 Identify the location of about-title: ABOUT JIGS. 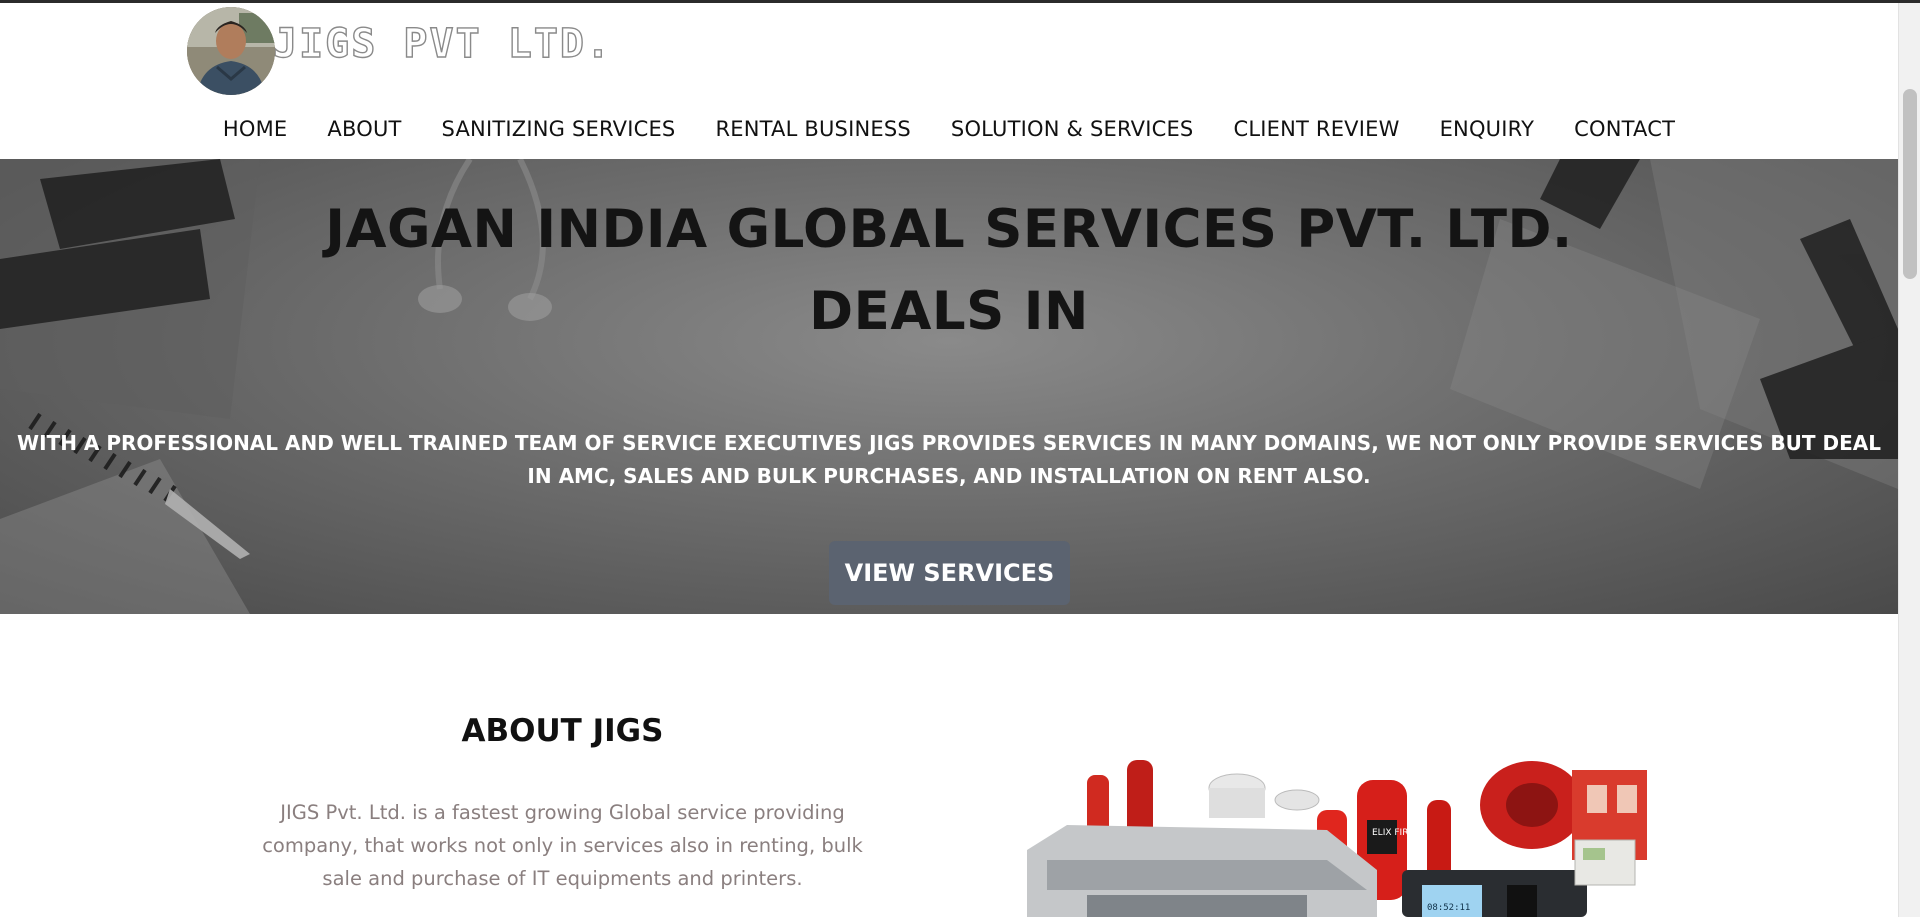
(562, 731).